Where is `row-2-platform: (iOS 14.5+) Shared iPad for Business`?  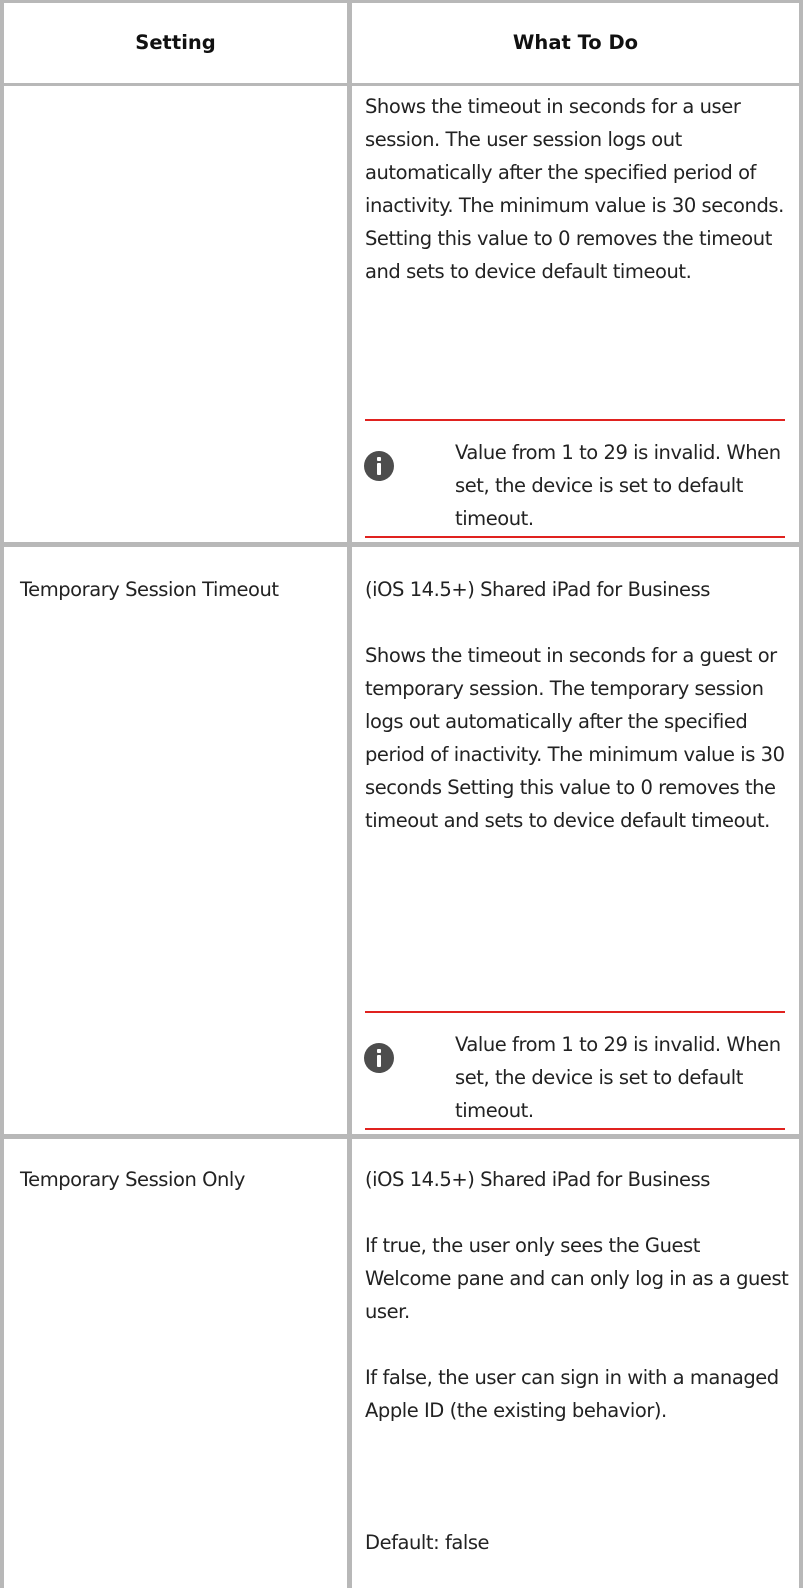 row-2-platform: (iOS 14.5+) Shared iPad for Business is located at coordinates (537, 589).